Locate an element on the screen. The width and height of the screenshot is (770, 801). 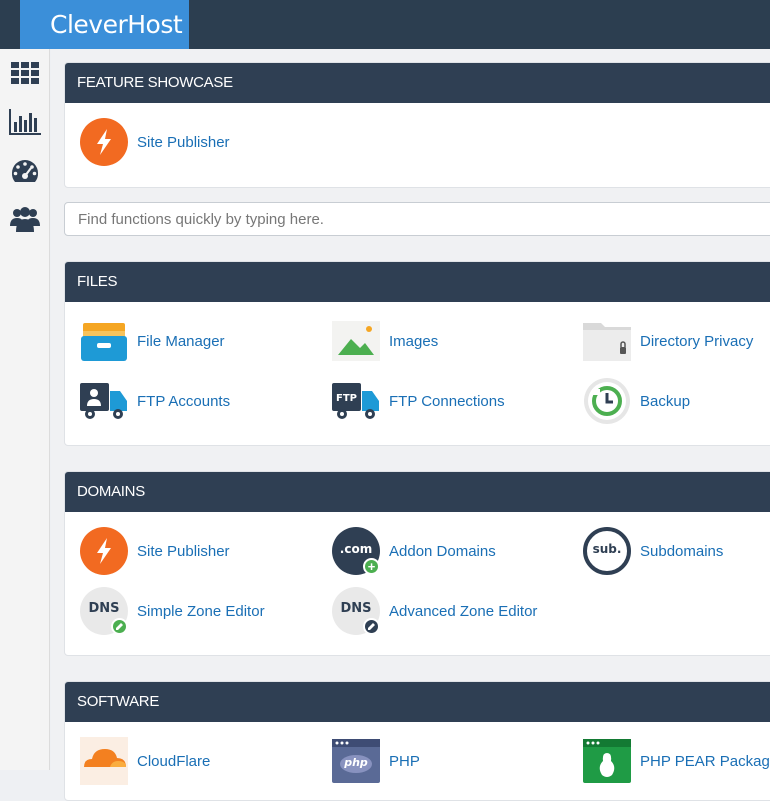
cloudflare-icon is located at coordinates (104, 761).